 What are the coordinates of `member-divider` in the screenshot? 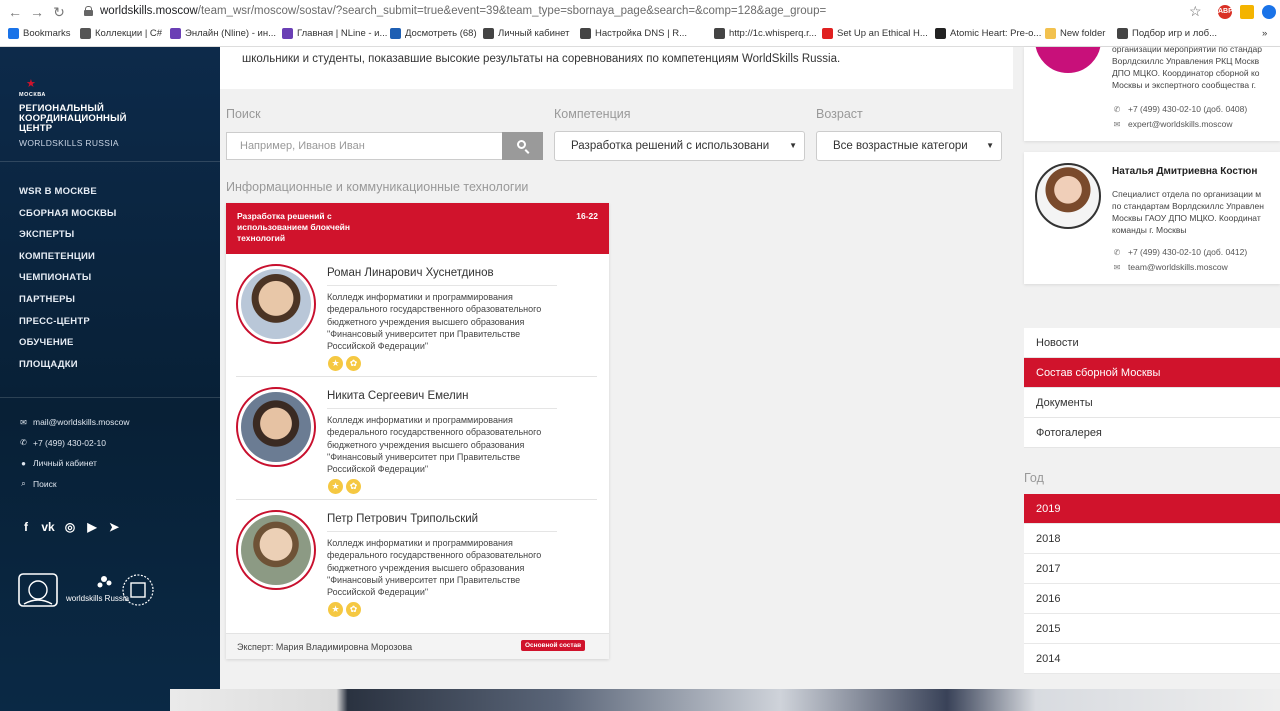 It's located at (442, 531).